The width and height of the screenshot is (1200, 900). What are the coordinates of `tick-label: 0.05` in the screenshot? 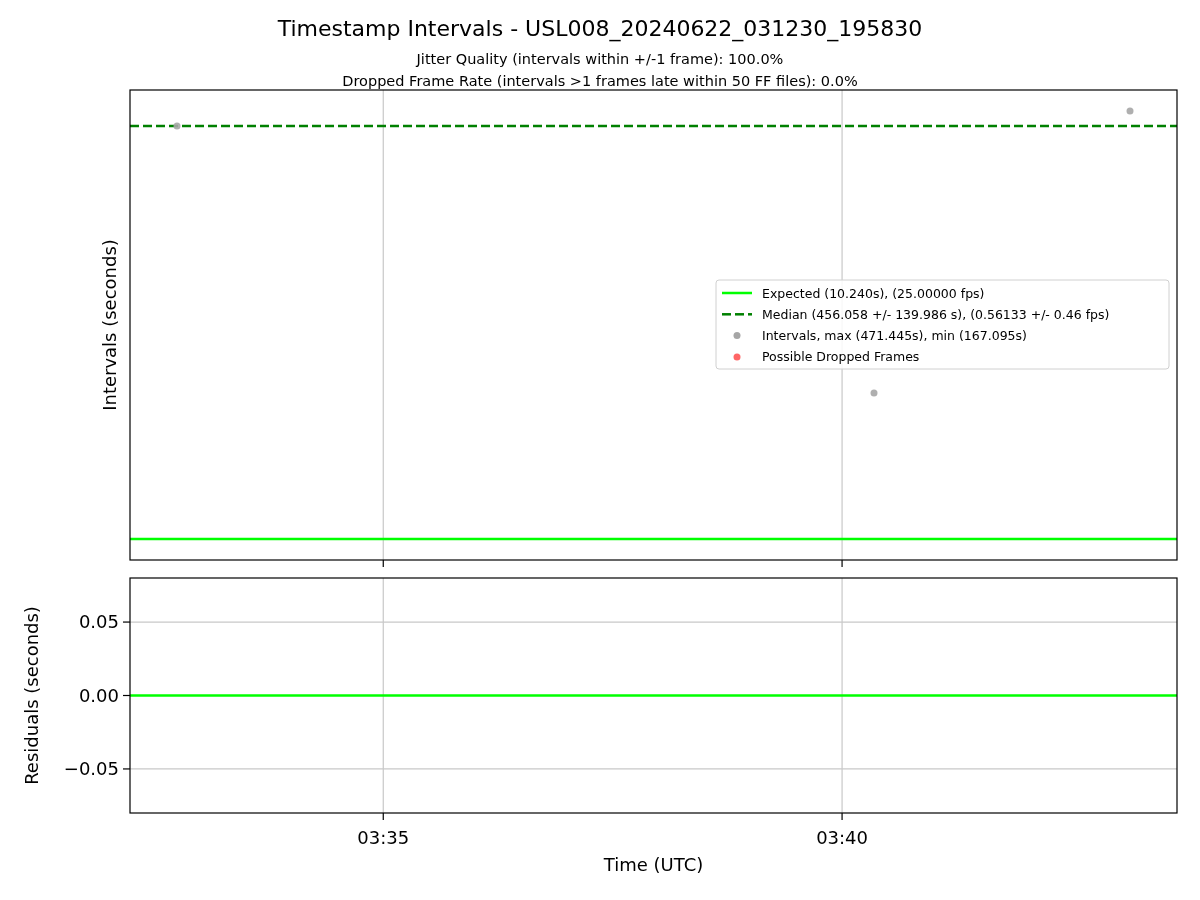 It's located at (98, 622).